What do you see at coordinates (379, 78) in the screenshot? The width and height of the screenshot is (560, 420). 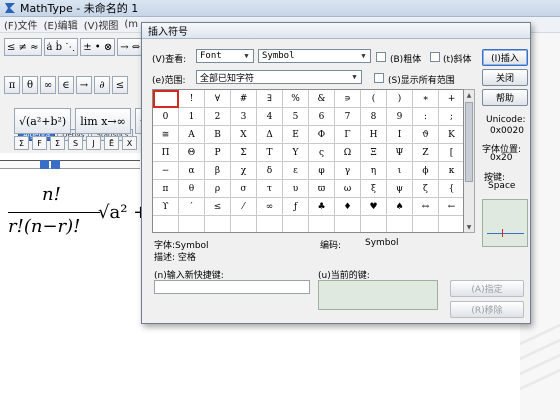 I see `show-all-ranges-checkbox` at bounding box center [379, 78].